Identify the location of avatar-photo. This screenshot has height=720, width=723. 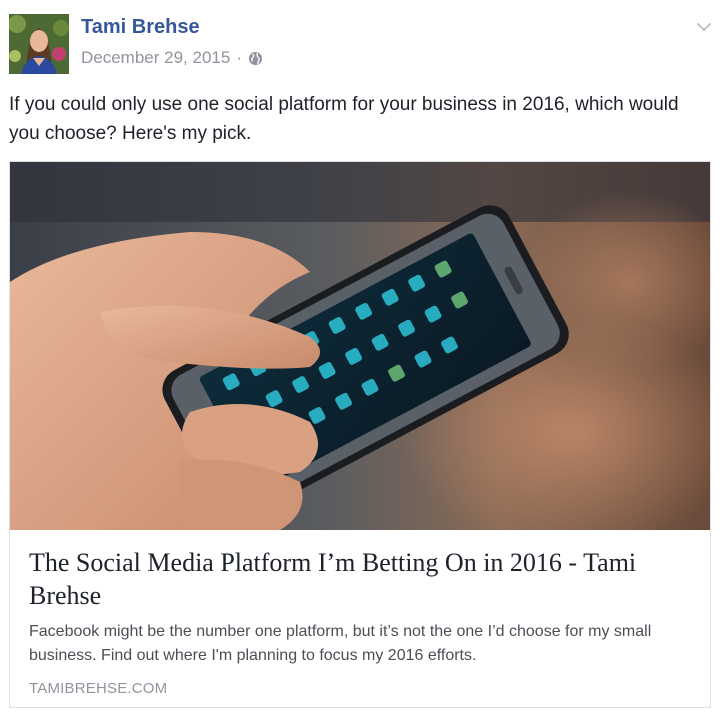
(39, 44).